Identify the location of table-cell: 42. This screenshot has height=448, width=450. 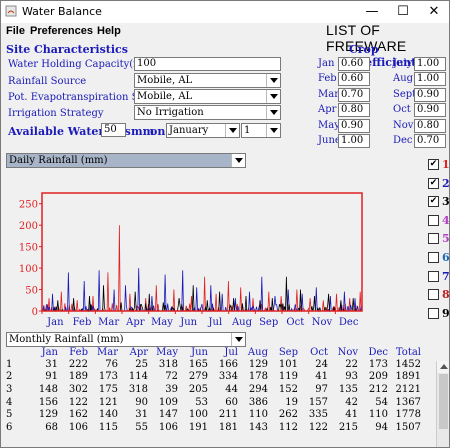
(351, 402).